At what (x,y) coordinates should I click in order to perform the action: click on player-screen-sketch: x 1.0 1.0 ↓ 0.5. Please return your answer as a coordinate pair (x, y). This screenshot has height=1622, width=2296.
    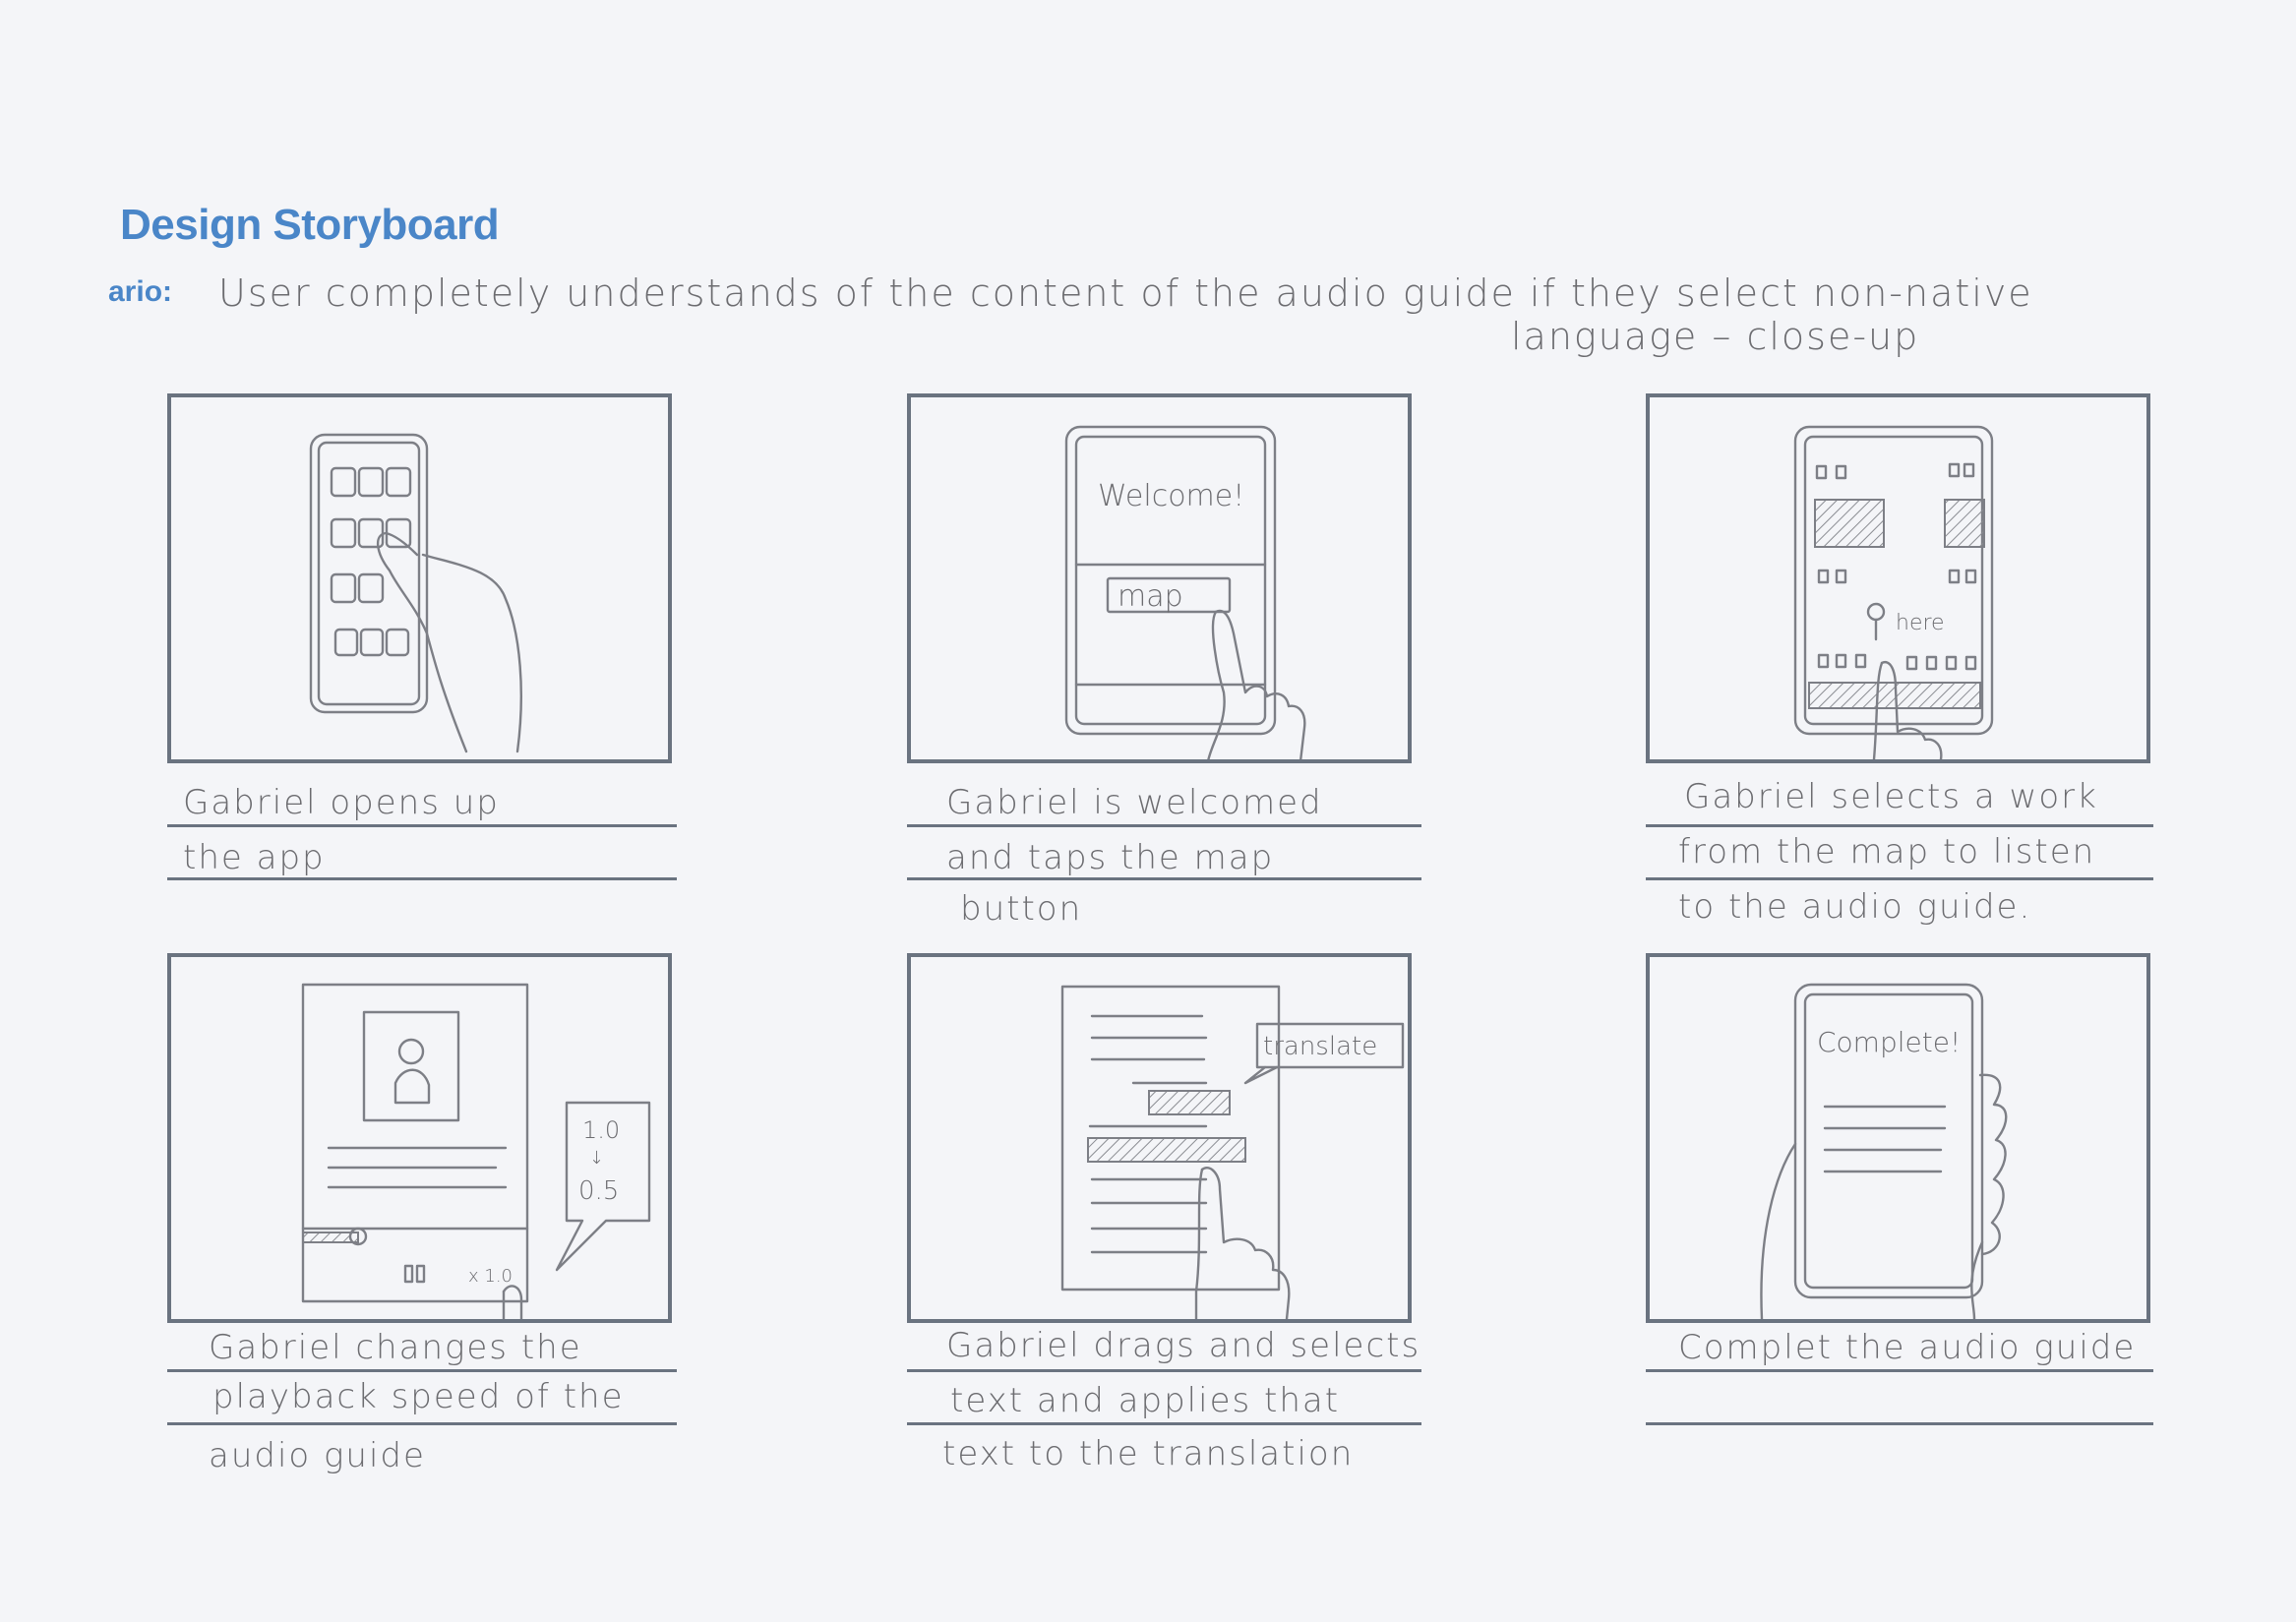
    Looking at the image, I should click on (476, 1151).